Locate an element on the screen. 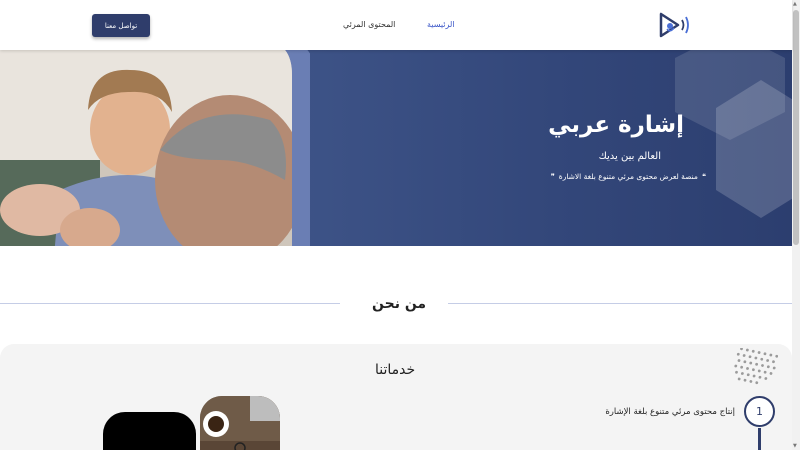  scroll-up-arrow-icon: ▲ is located at coordinates (795, 4).